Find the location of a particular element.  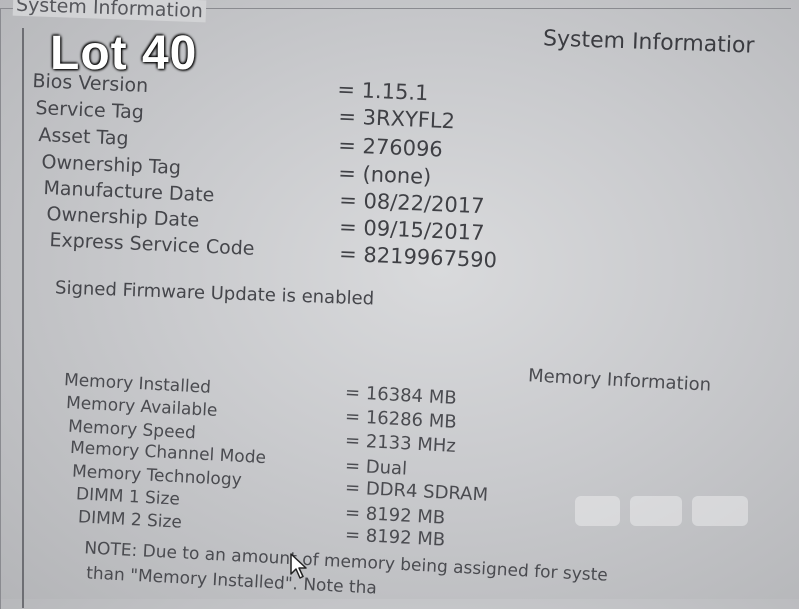

info-label: Service Tag is located at coordinates (90, 110).